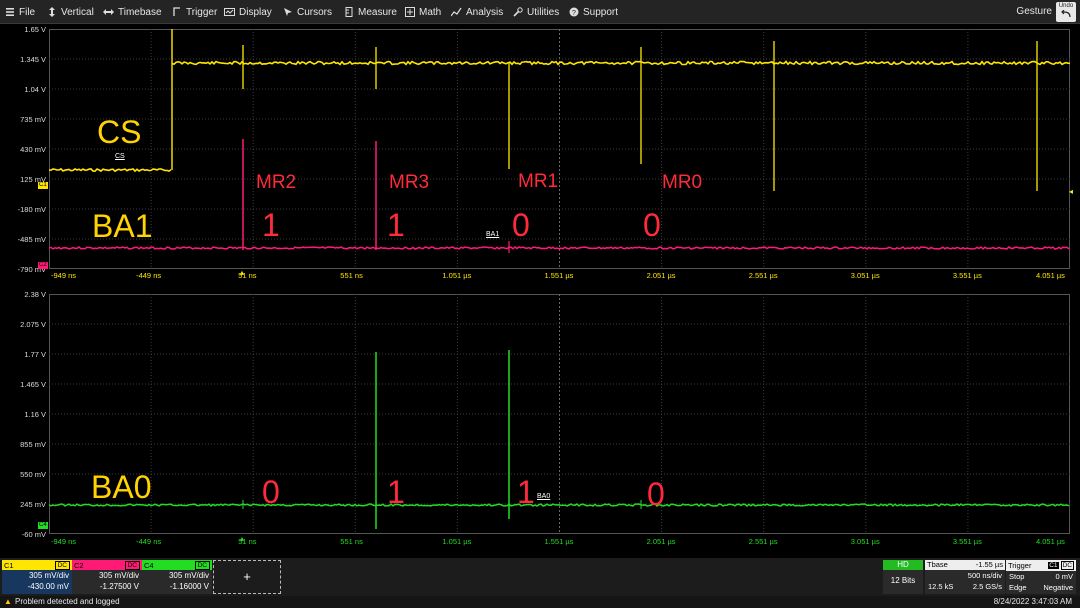 Image resolution: width=1080 pixels, height=608 pixels. Describe the element at coordinates (132, 12) in the screenshot. I see `menu-timebase: Timebase` at that location.